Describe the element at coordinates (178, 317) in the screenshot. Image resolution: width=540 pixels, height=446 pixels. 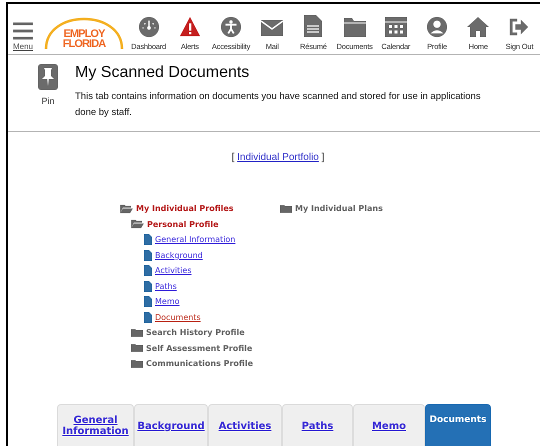
I see `tree-link: Documents` at that location.